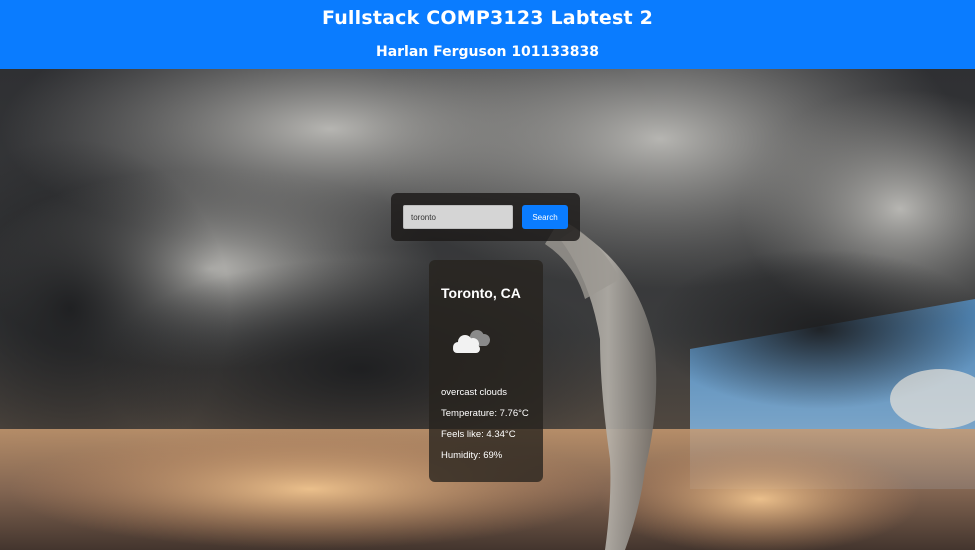 This screenshot has width=975, height=550. Describe the element at coordinates (474, 392) in the screenshot. I see `weather-description: overcast clouds` at that location.